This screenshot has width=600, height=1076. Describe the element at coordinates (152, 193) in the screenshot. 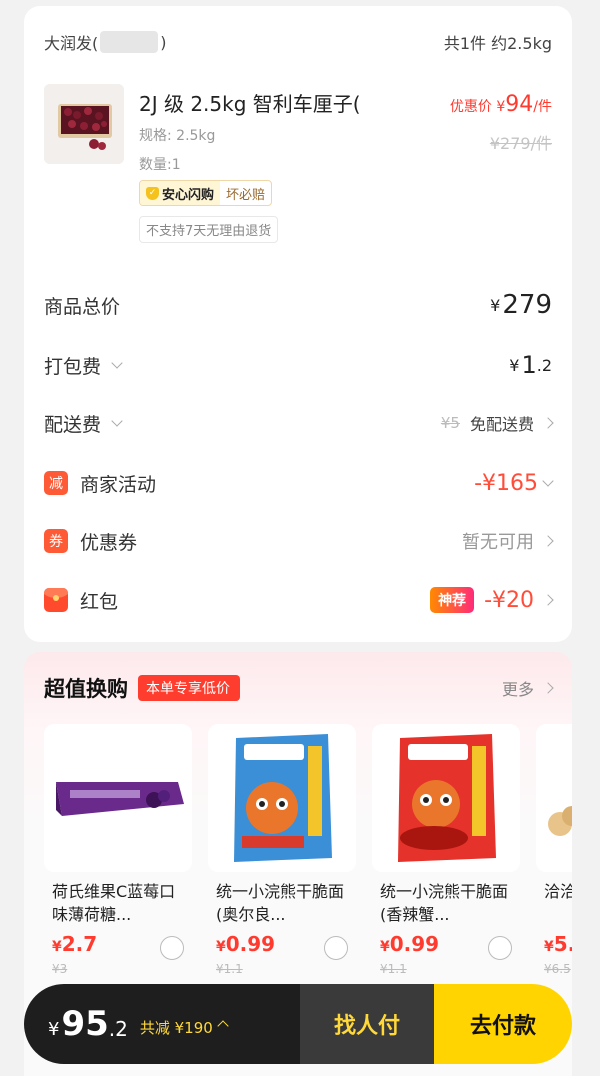

I see `shield-check-icon: ✓` at that location.